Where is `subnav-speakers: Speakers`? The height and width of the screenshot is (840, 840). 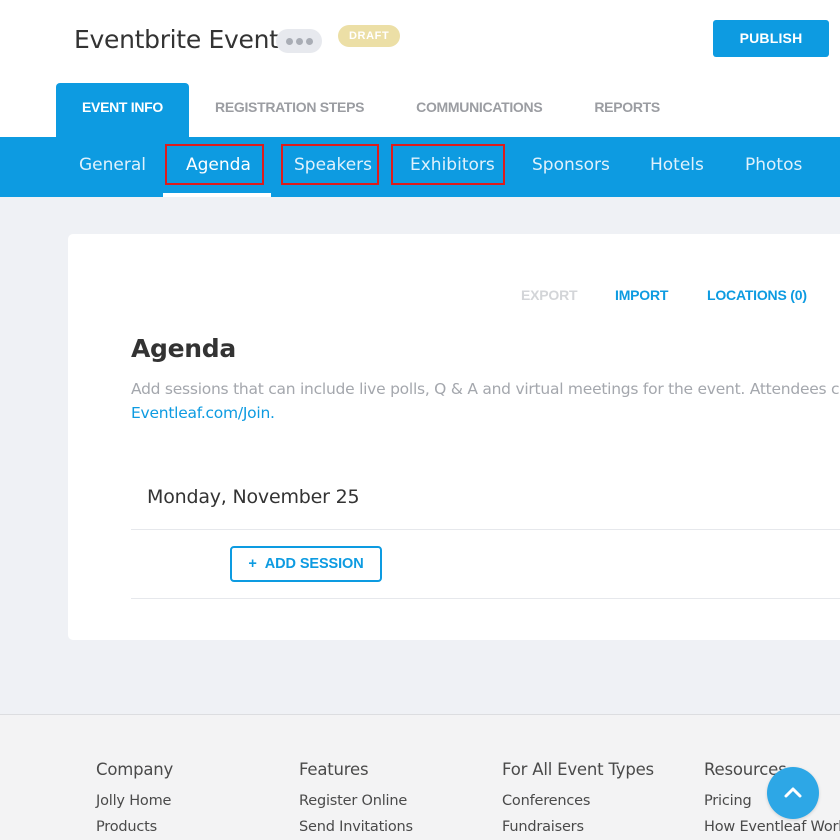 subnav-speakers: Speakers is located at coordinates (333, 167).